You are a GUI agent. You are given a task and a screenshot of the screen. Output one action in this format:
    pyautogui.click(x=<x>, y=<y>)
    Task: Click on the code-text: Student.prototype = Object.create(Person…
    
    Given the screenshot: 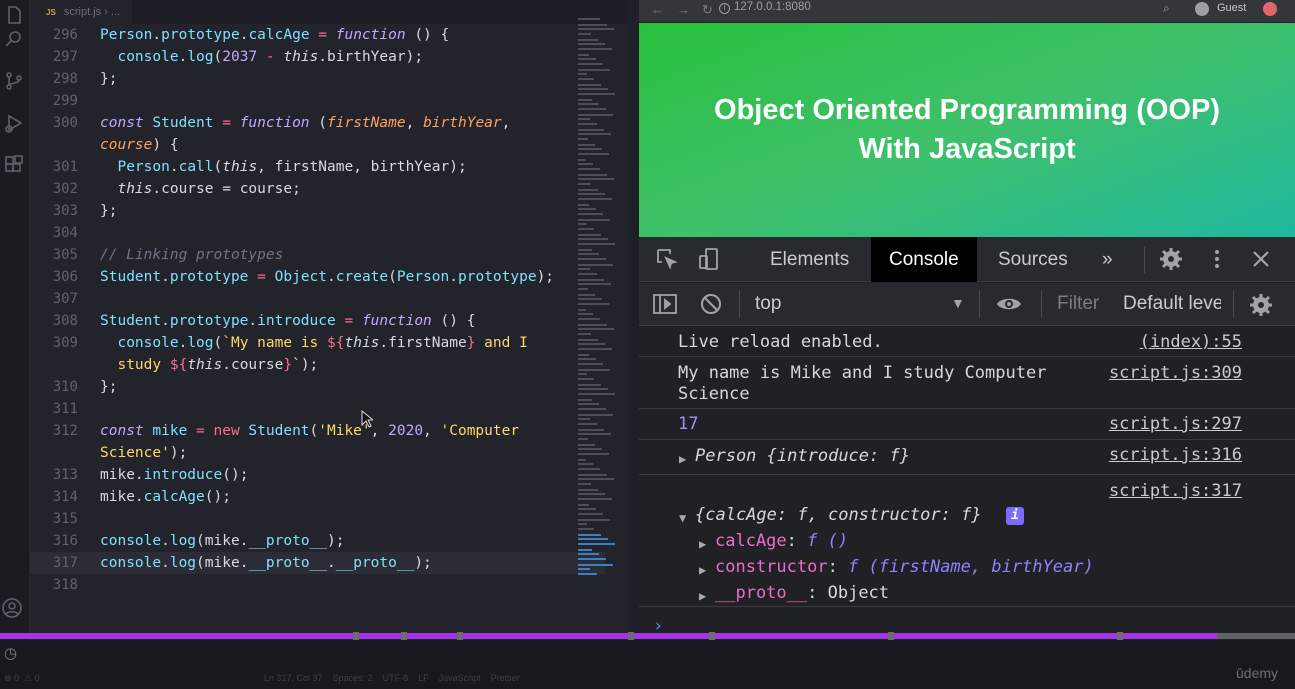 What is the action you would take?
    pyautogui.click(x=327, y=277)
    